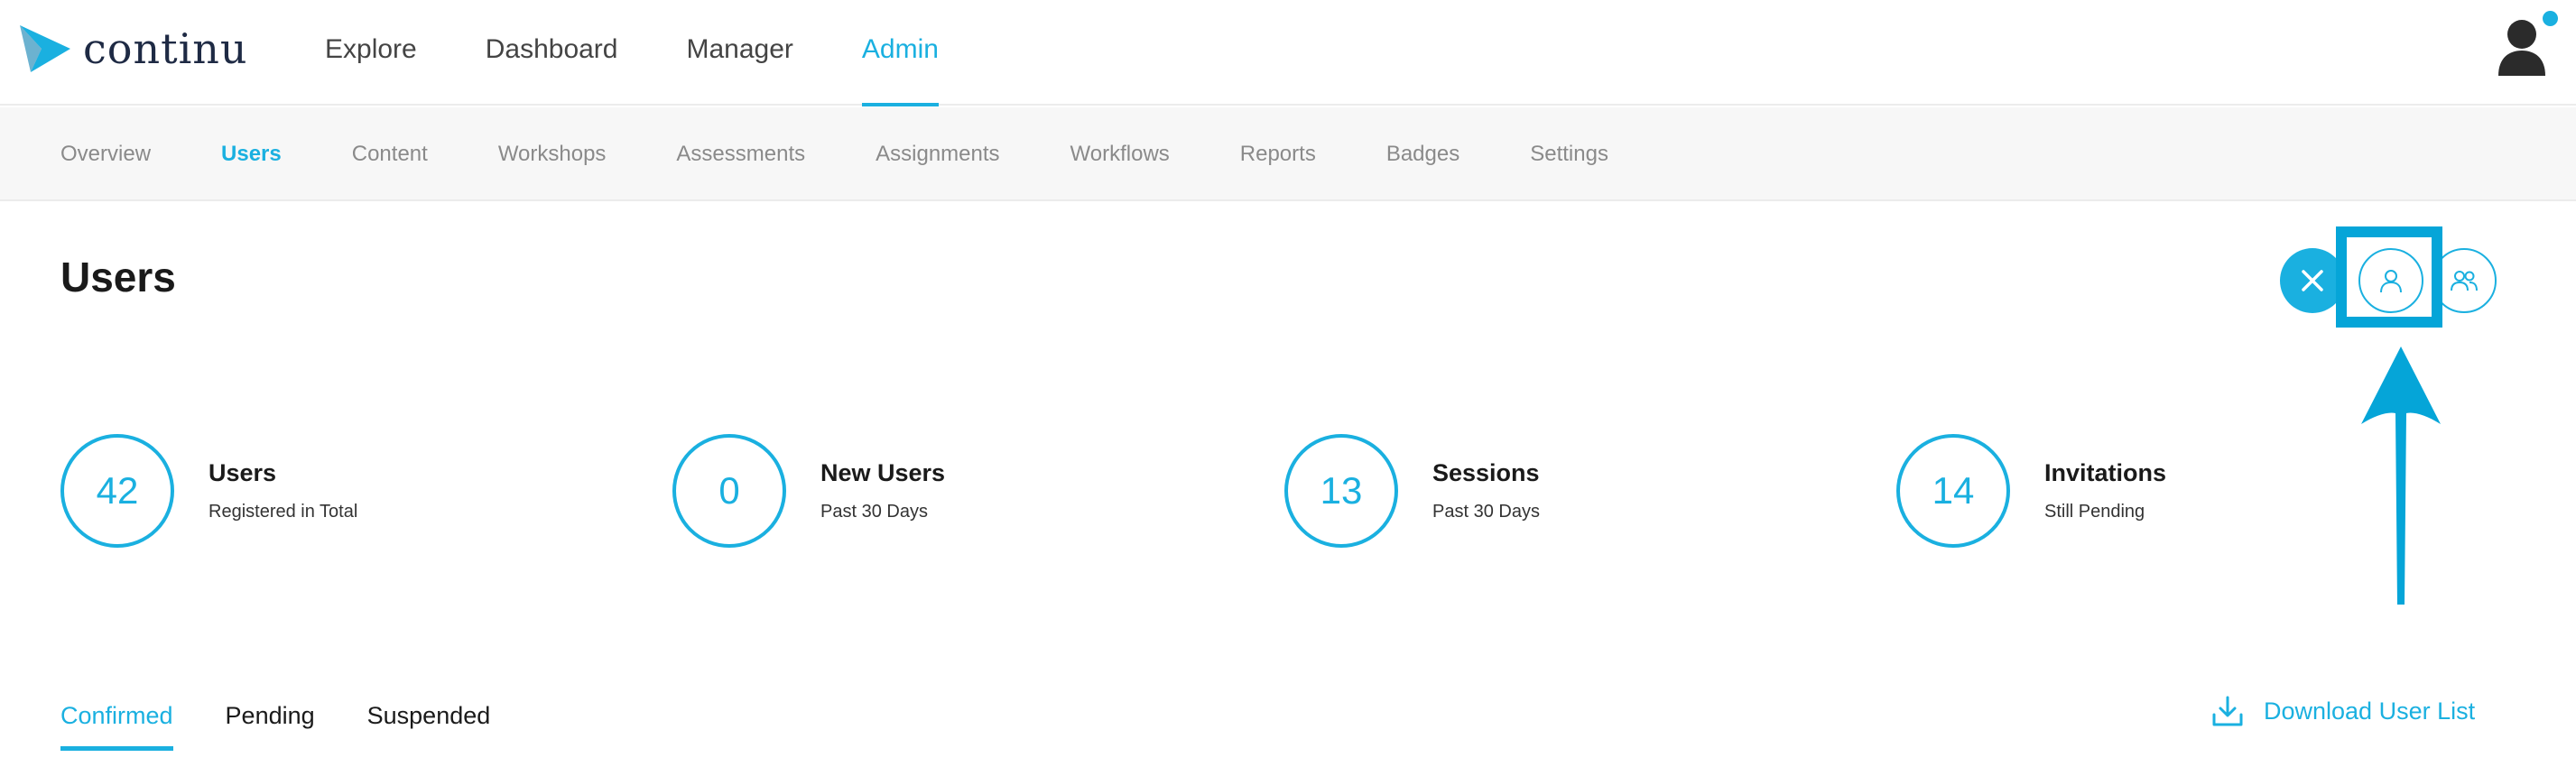 The image size is (2576, 776). Describe the element at coordinates (429, 723) in the screenshot. I see `tab-suspended: Suspended` at that location.